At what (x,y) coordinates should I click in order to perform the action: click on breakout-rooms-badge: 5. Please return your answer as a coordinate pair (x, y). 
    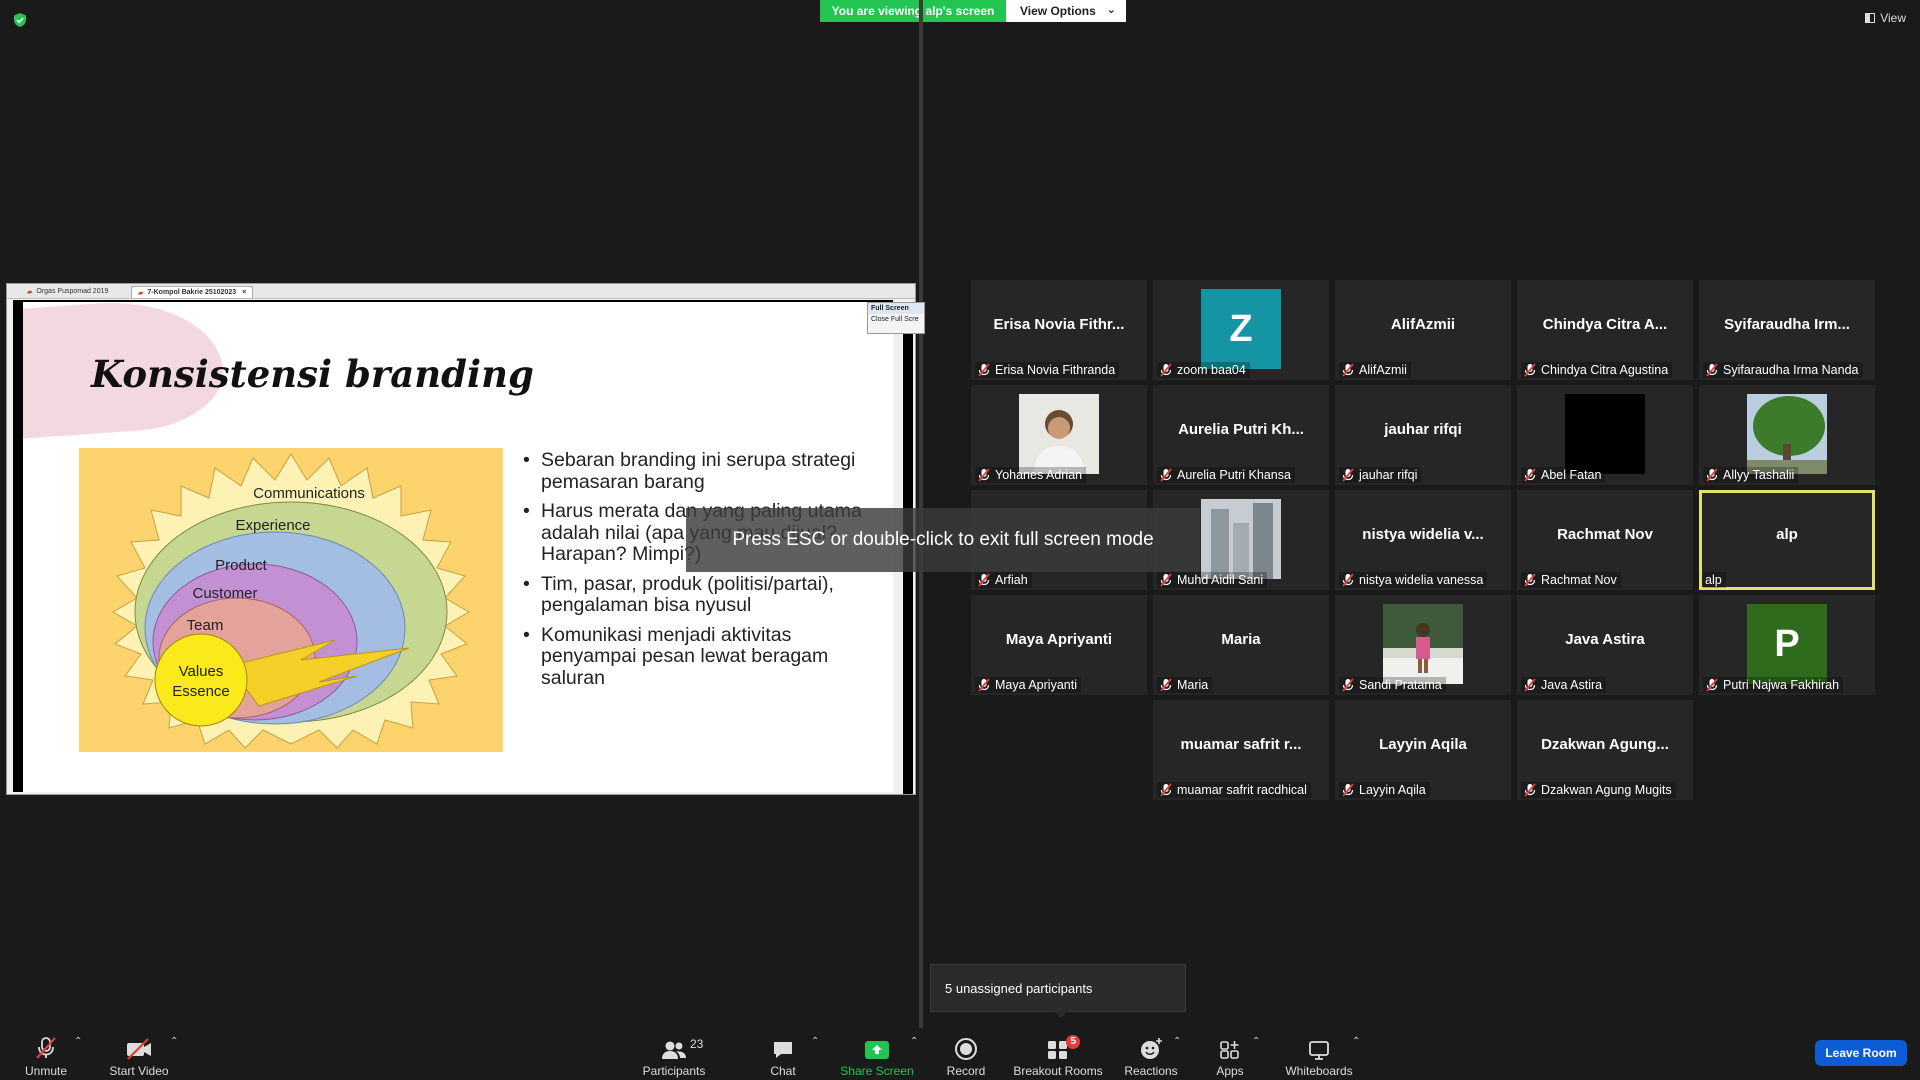
    Looking at the image, I should click on (1073, 1042).